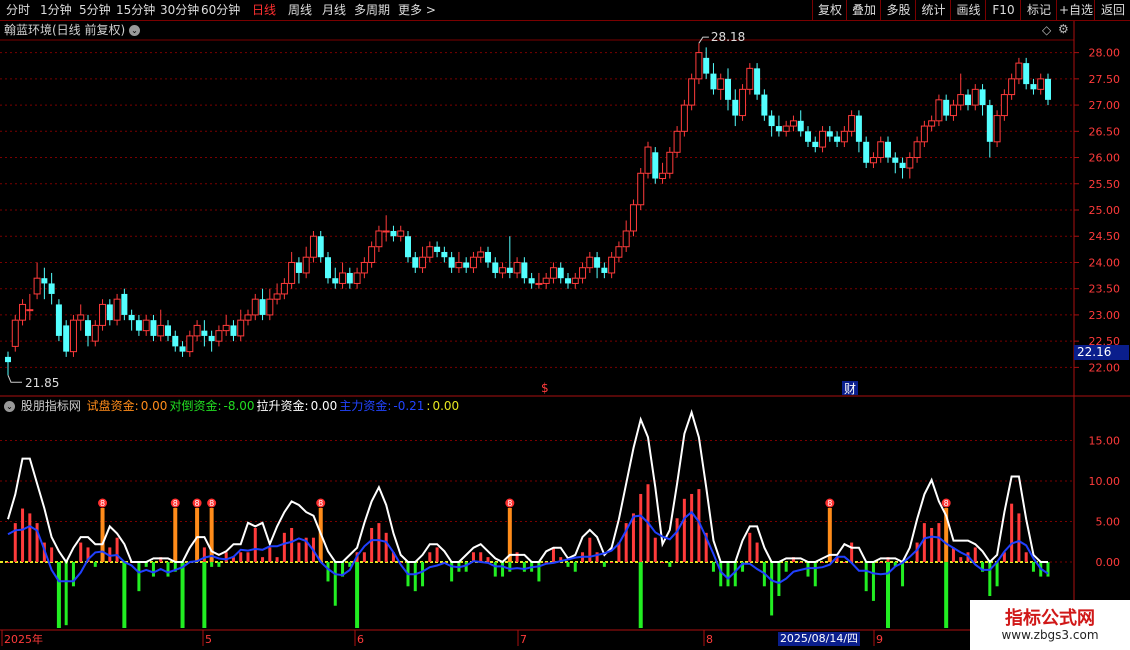 The width and height of the screenshot is (1130, 650). What do you see at coordinates (409, 406) in the screenshot?
I see `legend-value-3: -0.21` at bounding box center [409, 406].